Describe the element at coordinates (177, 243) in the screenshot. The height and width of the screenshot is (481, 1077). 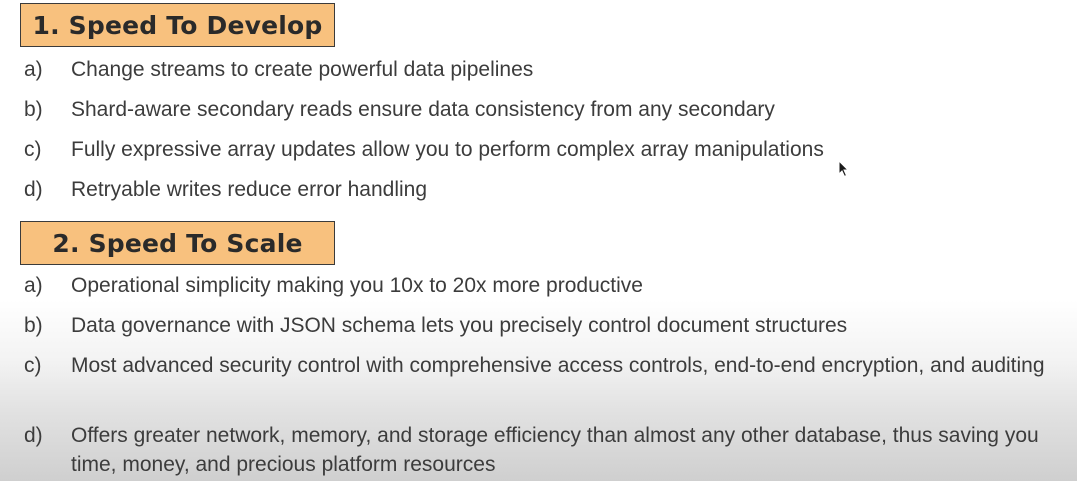
I see `section-heading-speed-to-scale: 2. Speed To Scale` at that location.